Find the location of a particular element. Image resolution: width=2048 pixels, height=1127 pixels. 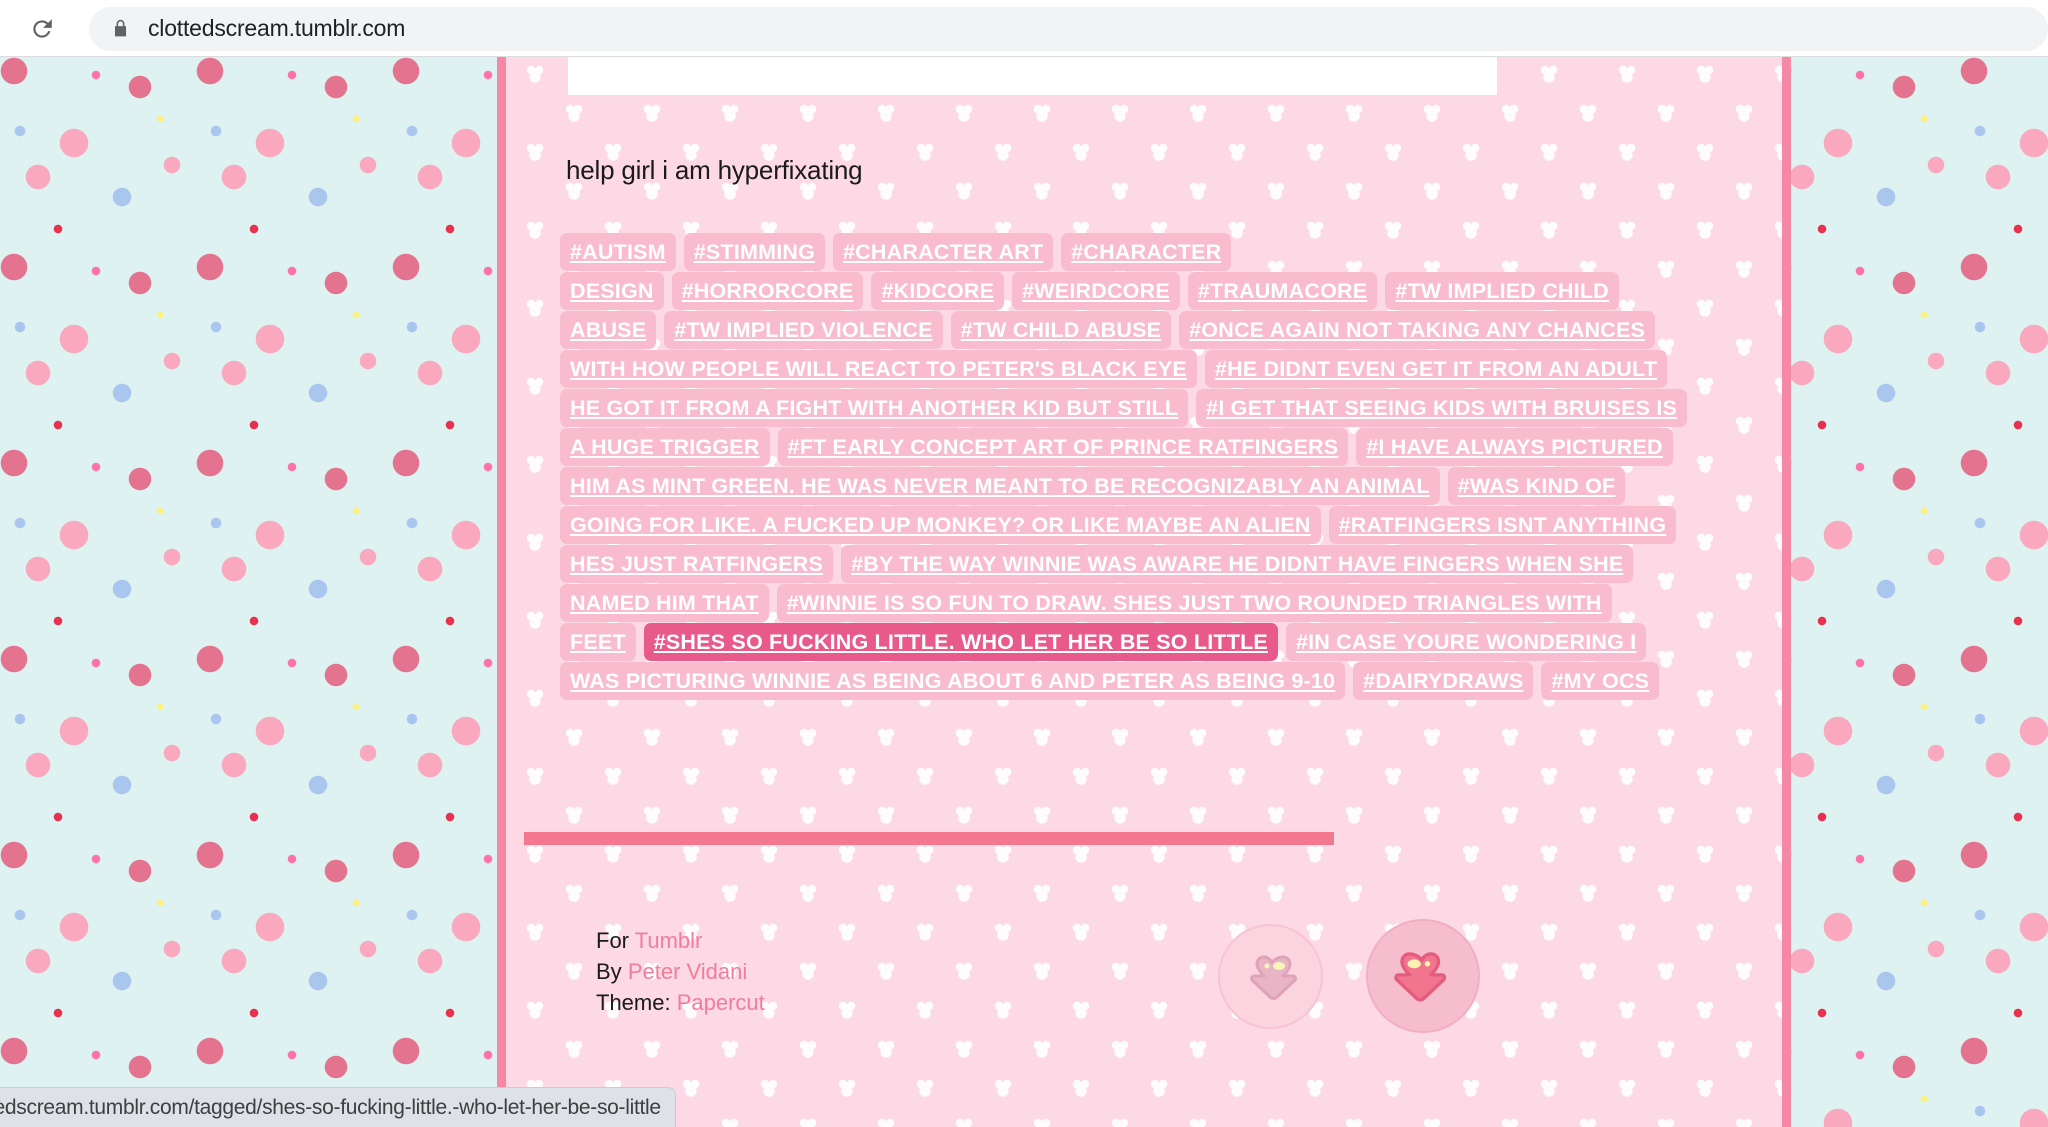

credit-by-label: By is located at coordinates (609, 971).